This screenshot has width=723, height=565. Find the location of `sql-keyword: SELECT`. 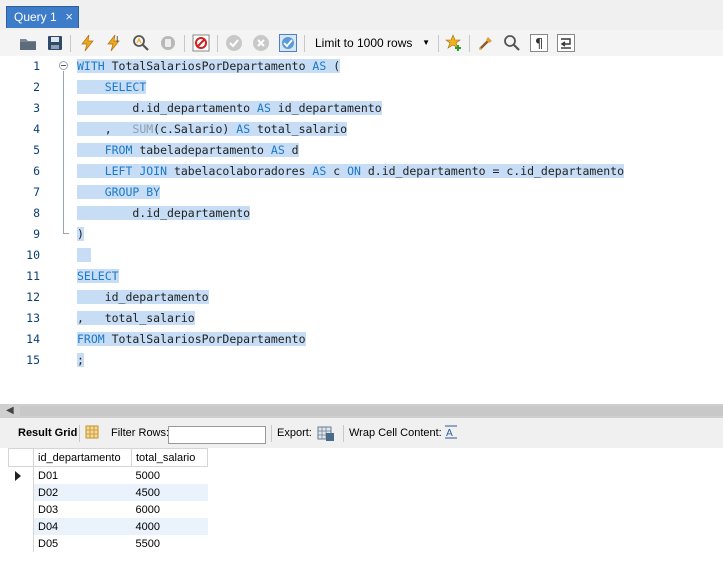

sql-keyword: SELECT is located at coordinates (98, 276).